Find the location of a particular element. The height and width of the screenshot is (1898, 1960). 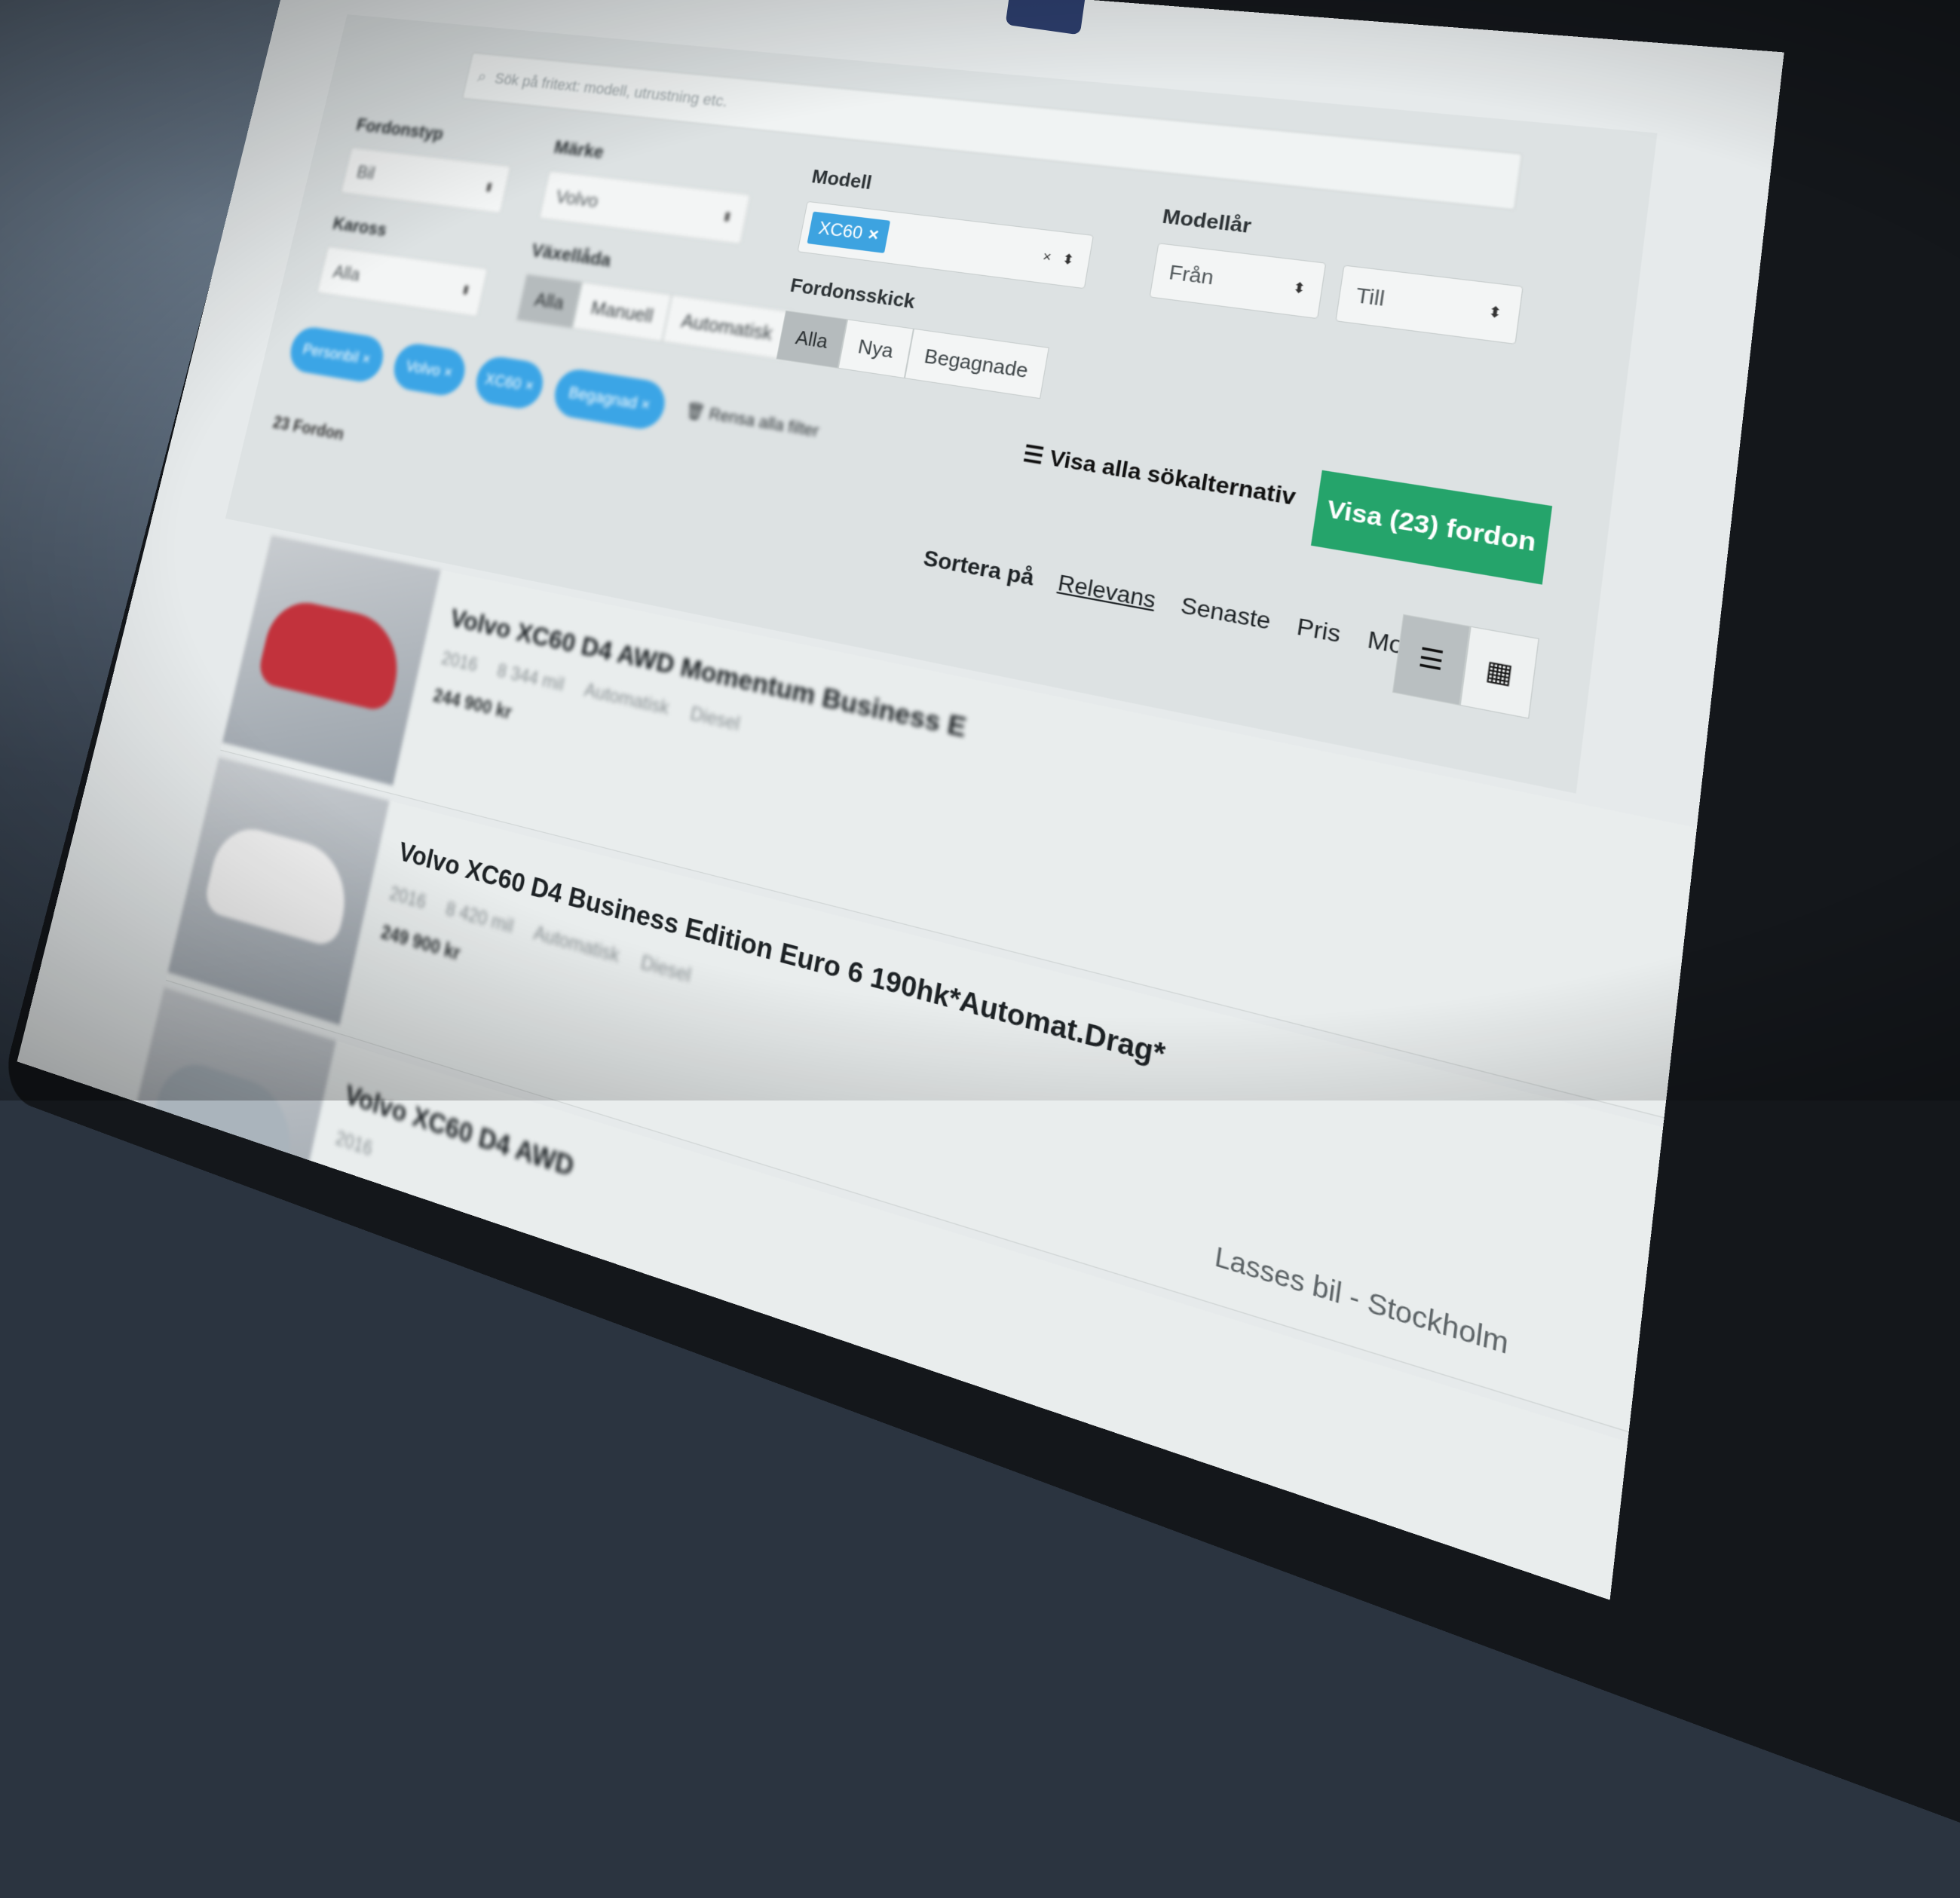

active-filter-pill: XC60 × is located at coordinates (509, 383).